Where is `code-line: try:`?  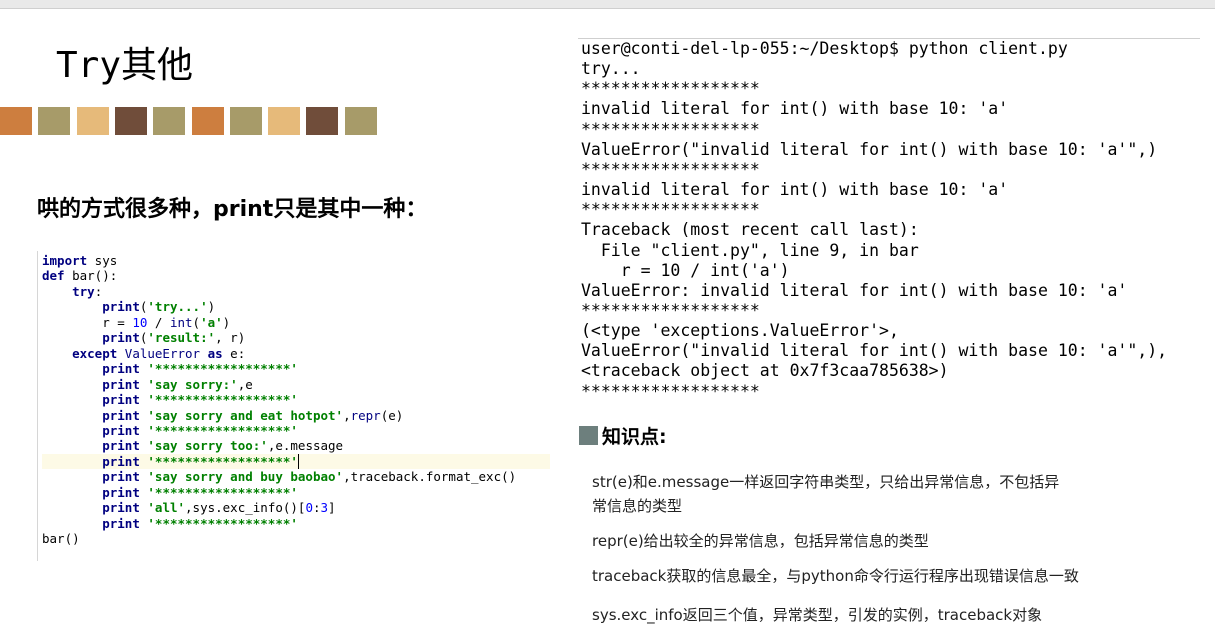 code-line: try: is located at coordinates (296, 292).